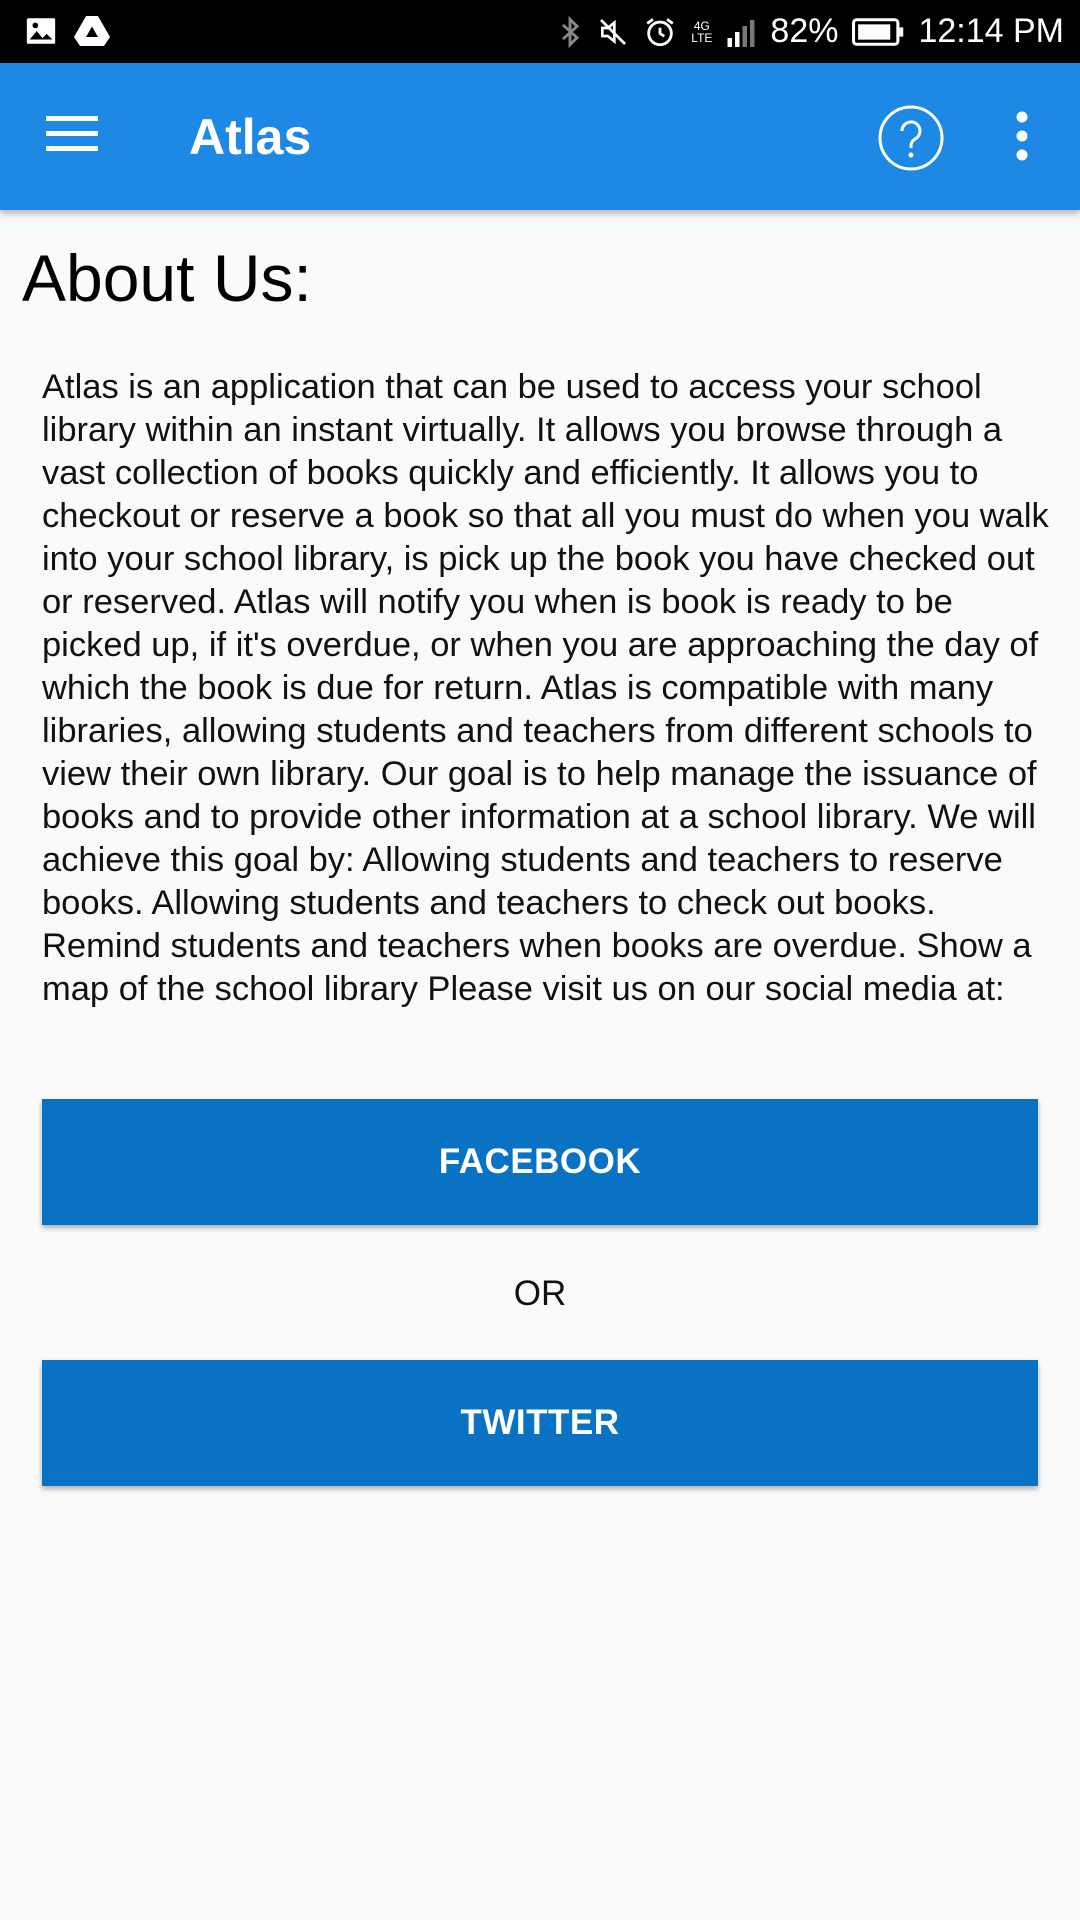 The height and width of the screenshot is (1920, 1080). What do you see at coordinates (41, 31) in the screenshot?
I see `gallery-icon` at bounding box center [41, 31].